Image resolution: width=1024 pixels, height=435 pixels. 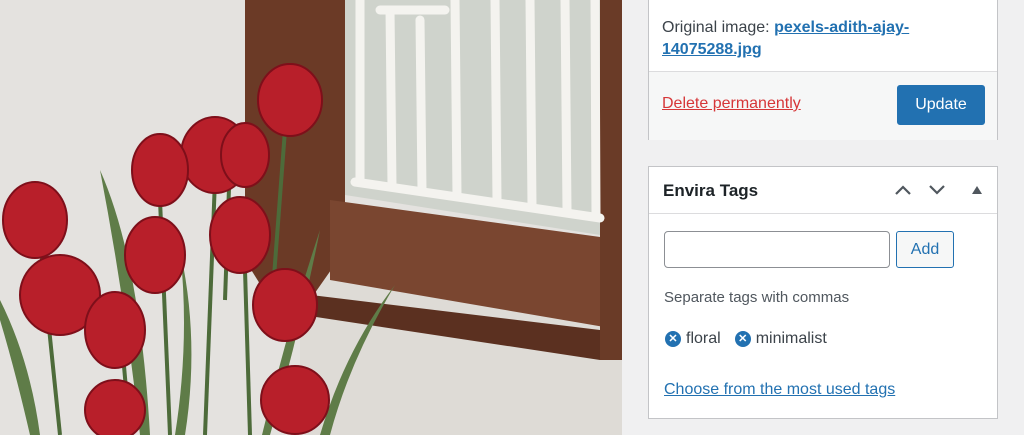 I want to click on tag-item: ✕ minimalist, so click(x=780, y=339).